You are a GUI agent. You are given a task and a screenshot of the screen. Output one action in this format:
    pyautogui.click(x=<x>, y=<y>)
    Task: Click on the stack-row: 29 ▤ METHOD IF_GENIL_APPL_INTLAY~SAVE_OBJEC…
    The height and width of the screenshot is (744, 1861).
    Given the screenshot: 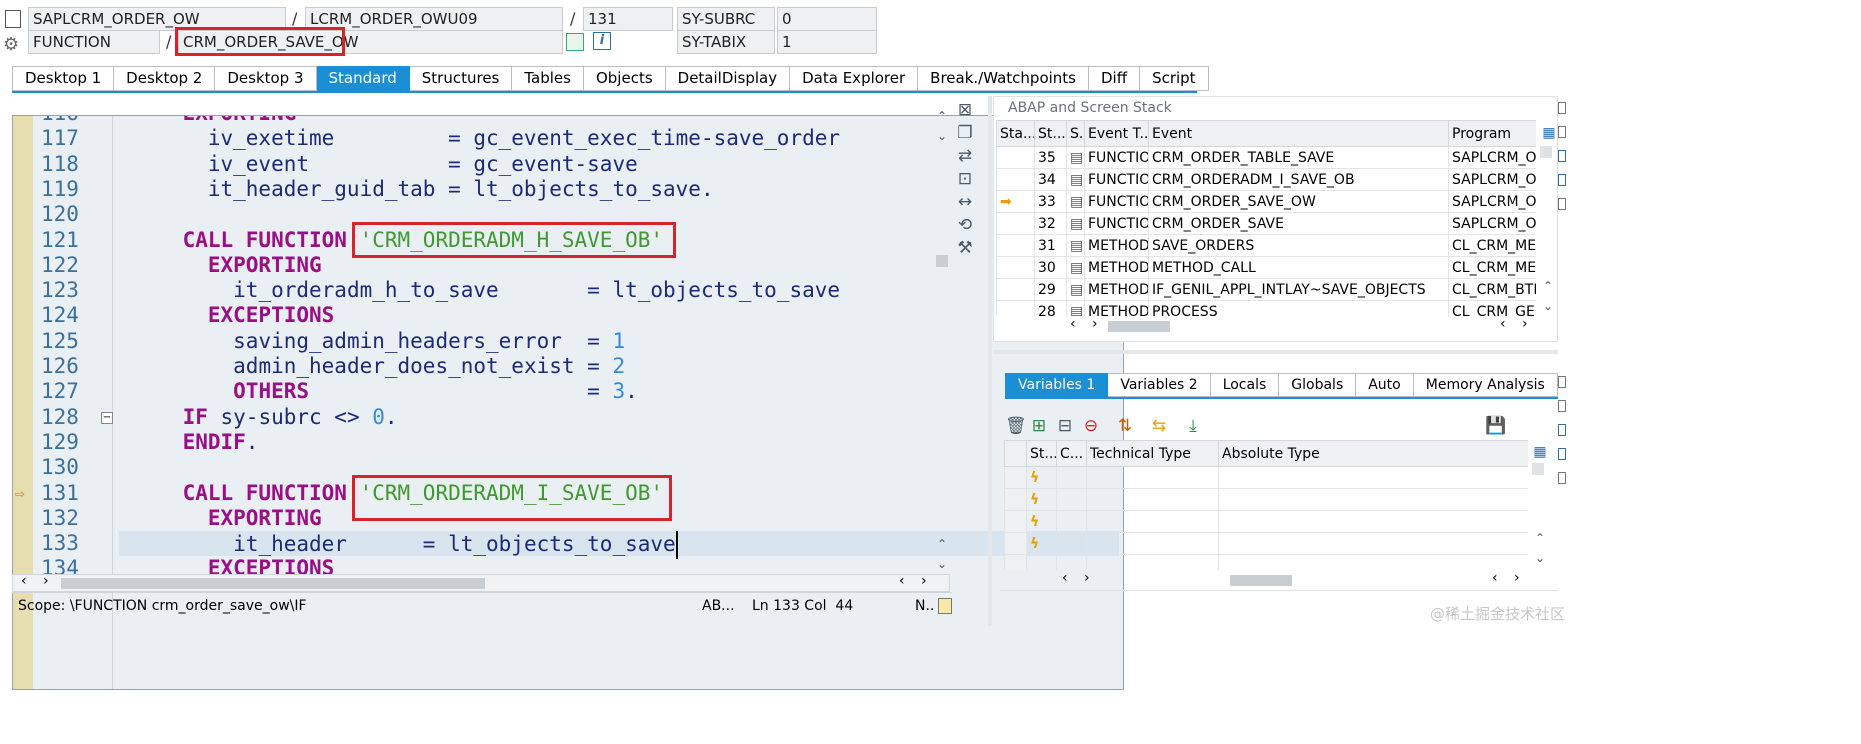 What is the action you would take?
    pyautogui.click(x=1266, y=289)
    